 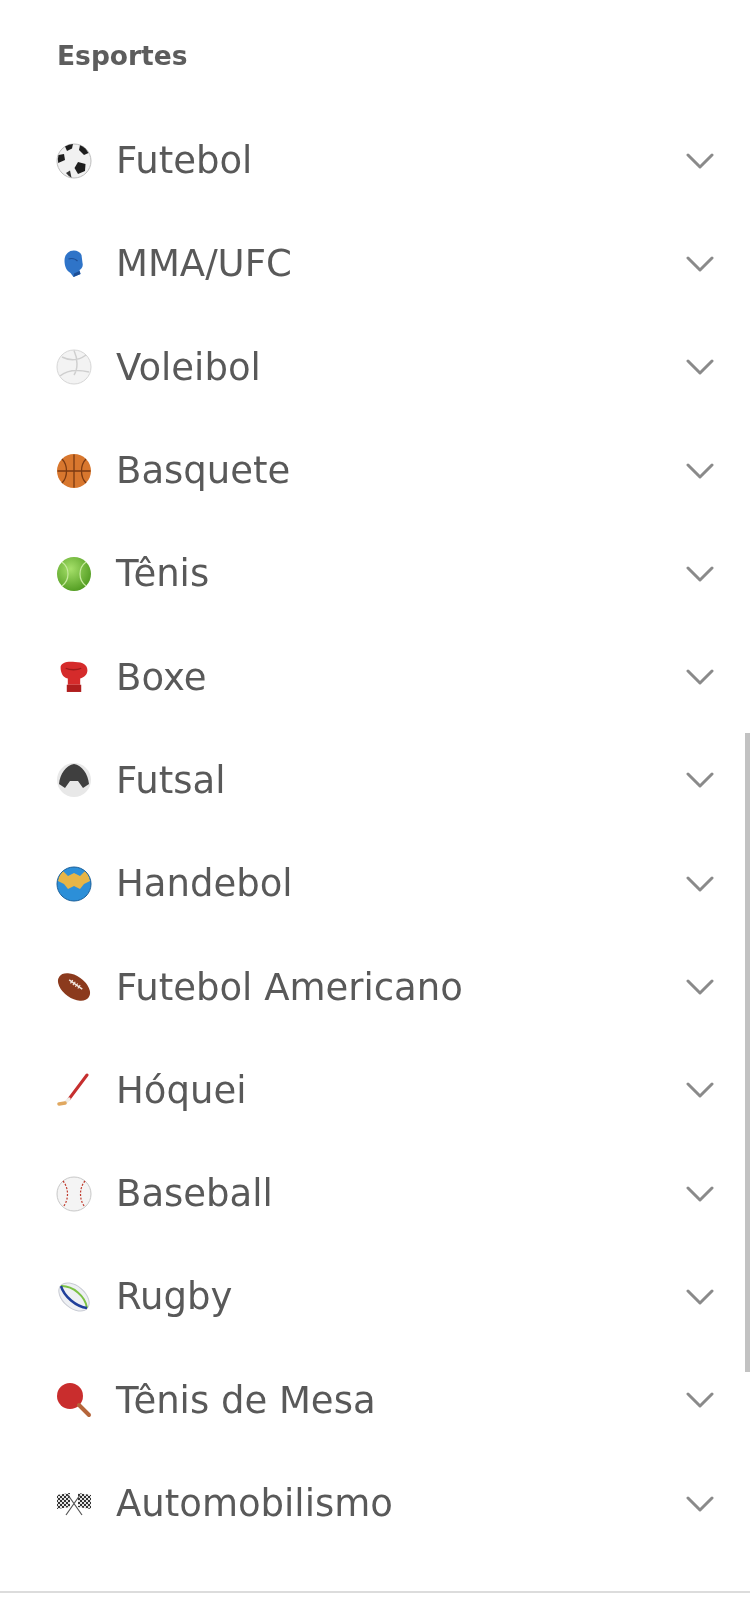 I want to click on flags-icon, so click(x=73, y=1503).